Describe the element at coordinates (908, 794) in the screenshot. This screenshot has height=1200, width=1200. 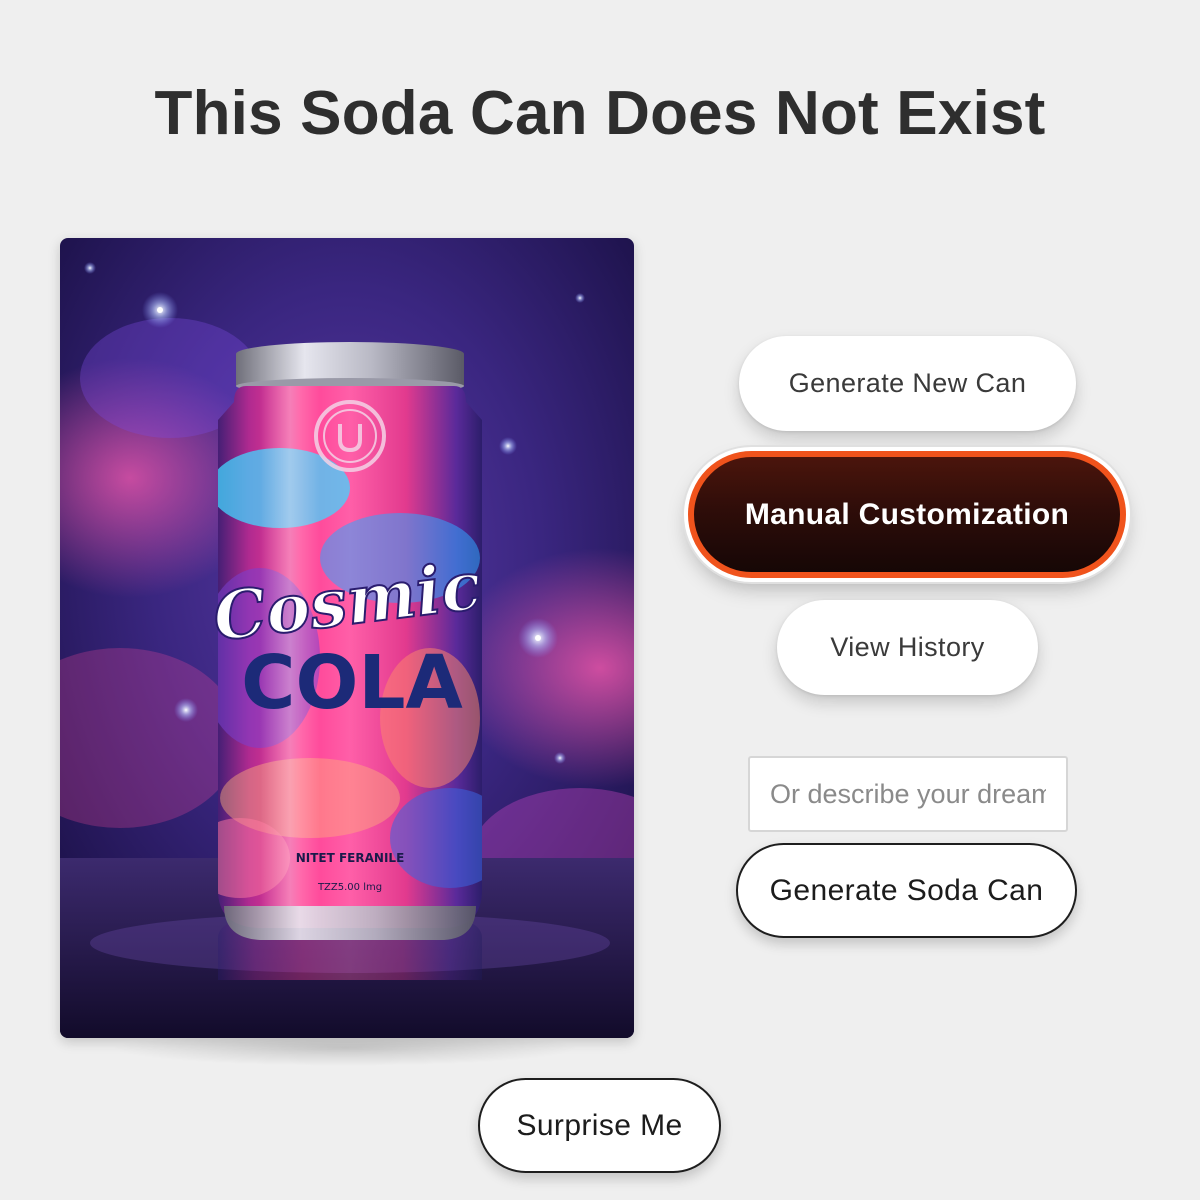
I see `describe-can-input` at that location.